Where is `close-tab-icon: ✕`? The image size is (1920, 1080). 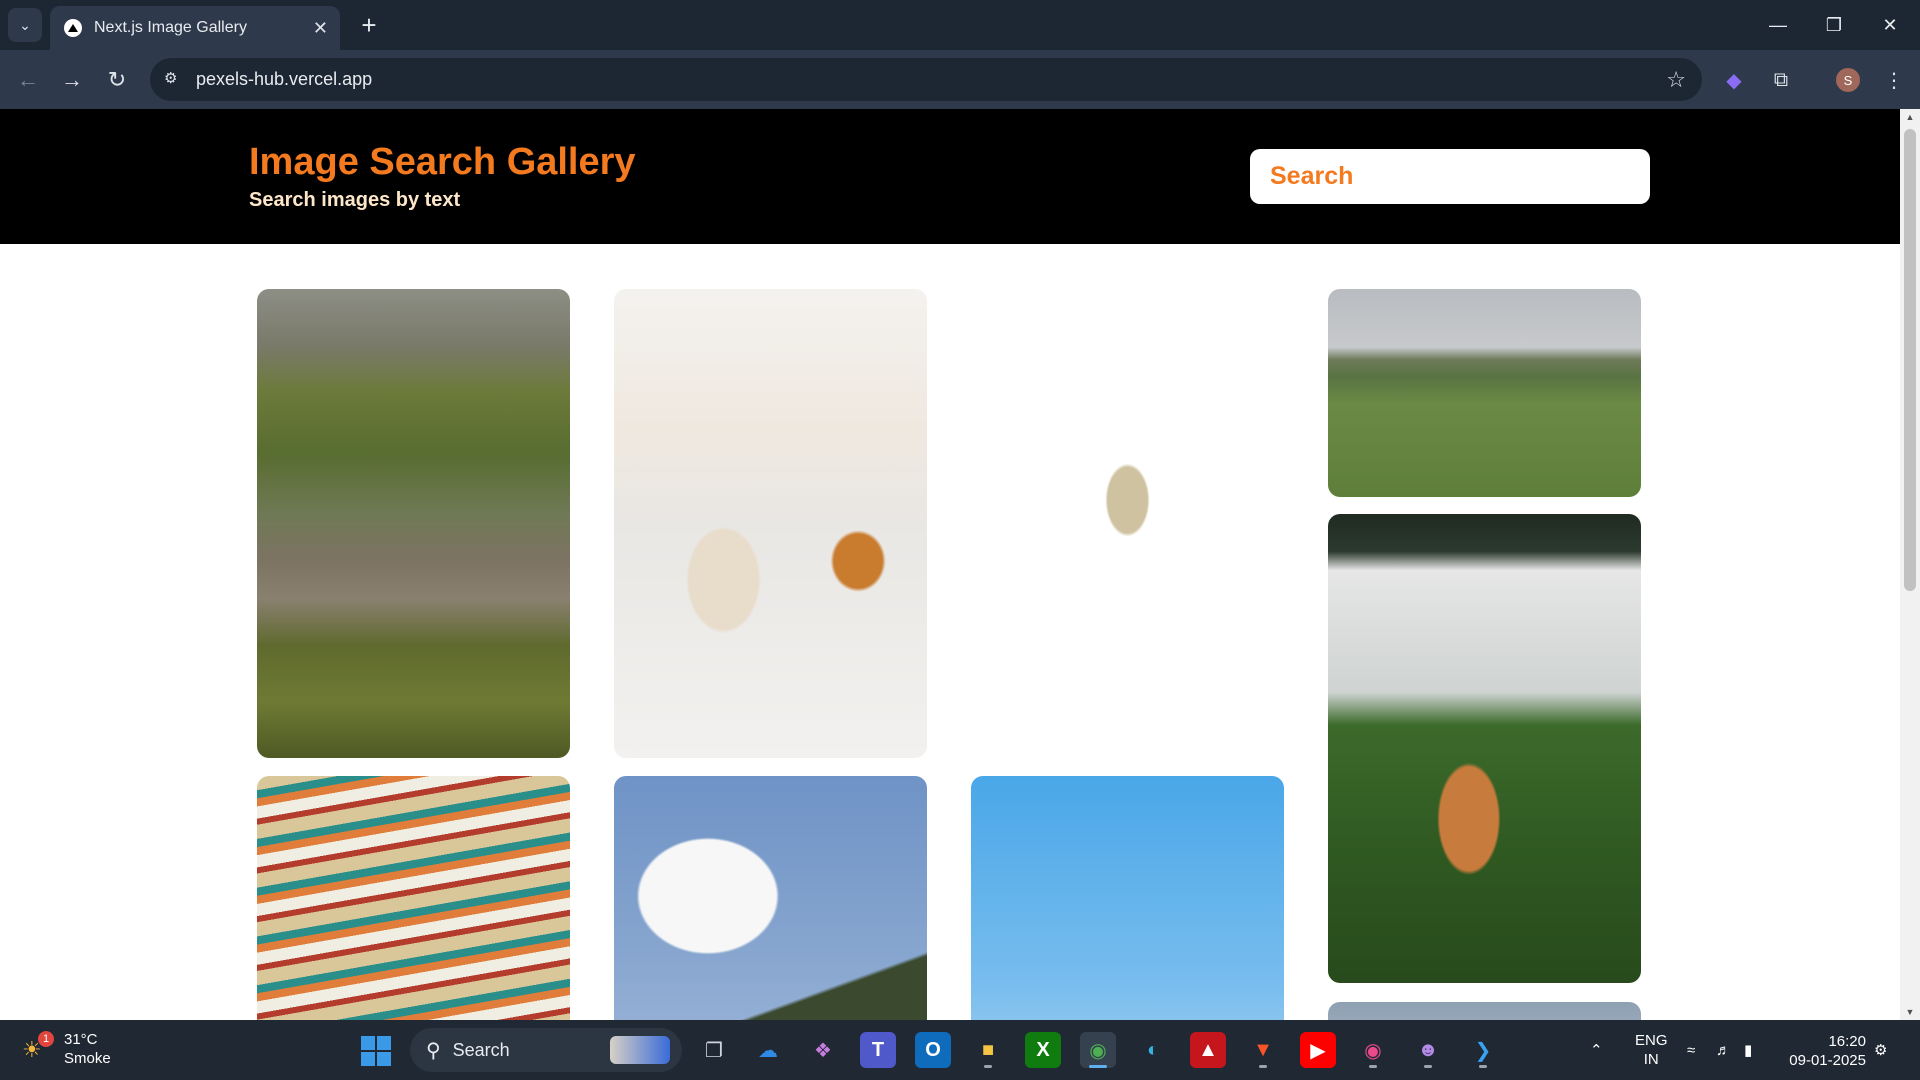 close-tab-icon: ✕ is located at coordinates (320, 28).